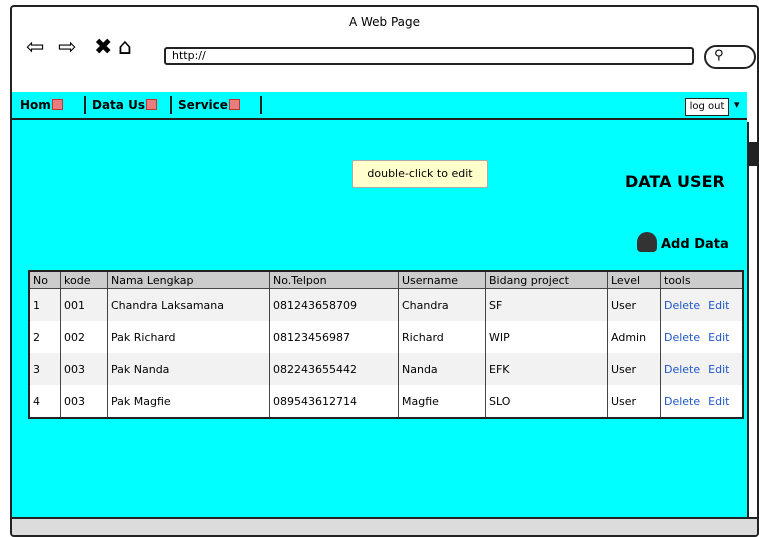 Image resolution: width=759 pixels, height=537 pixels. I want to click on nav-home: Hom, so click(41, 105).